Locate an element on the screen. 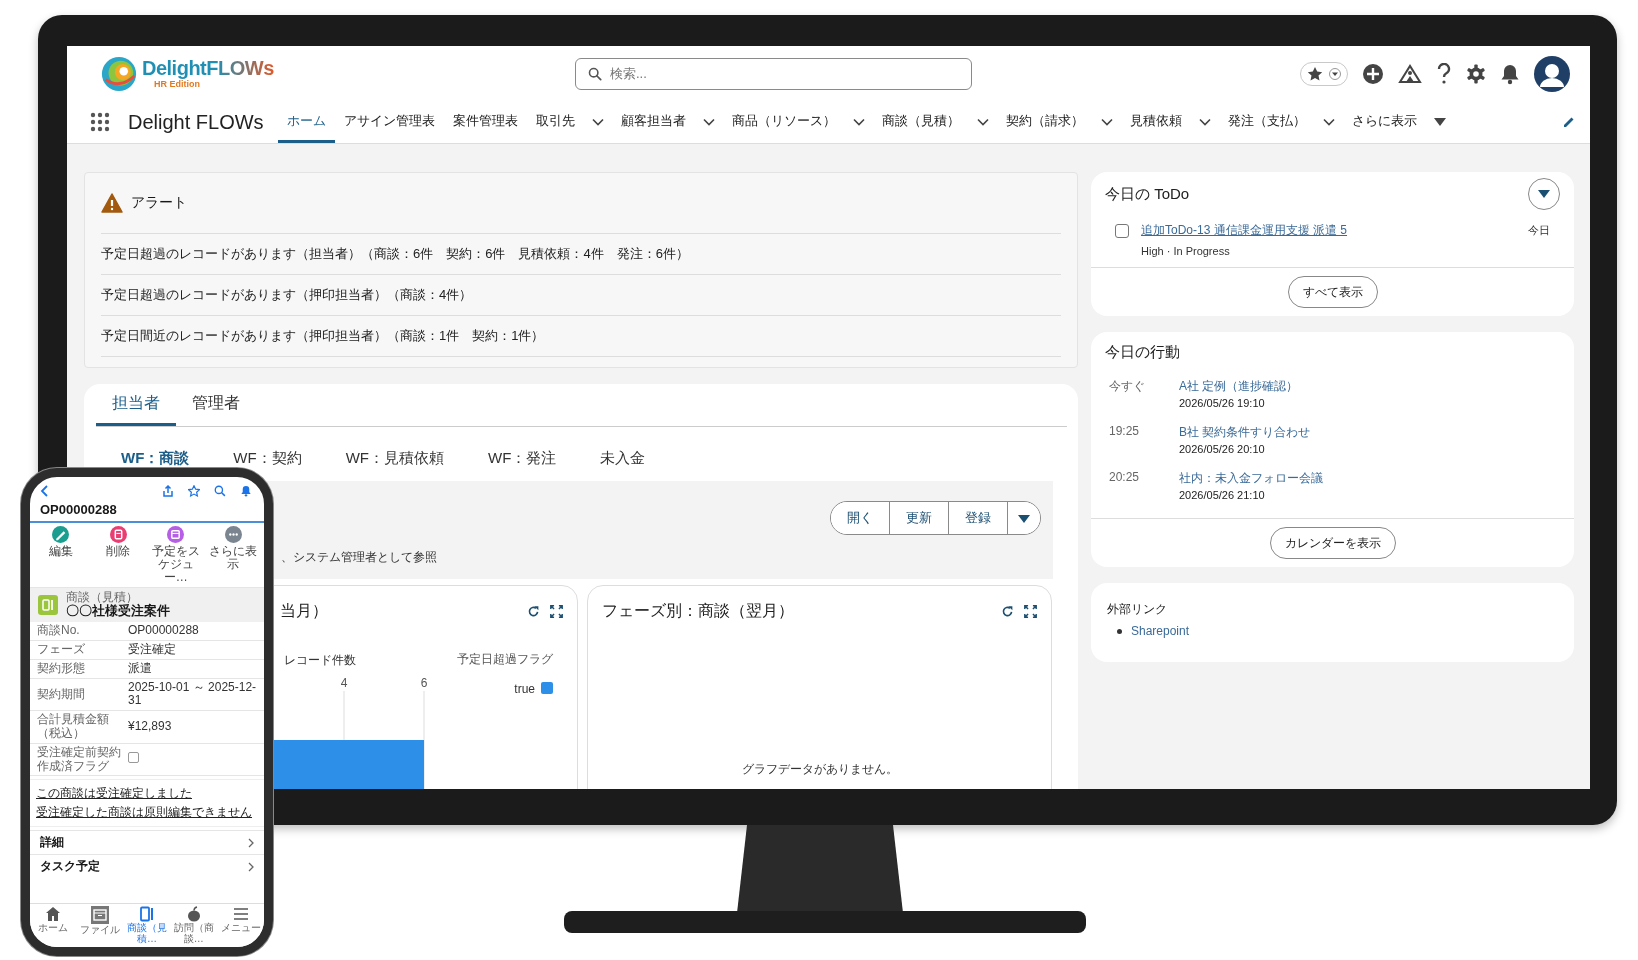  nav-tab: 発注（支払） is located at coordinates (1267, 122).